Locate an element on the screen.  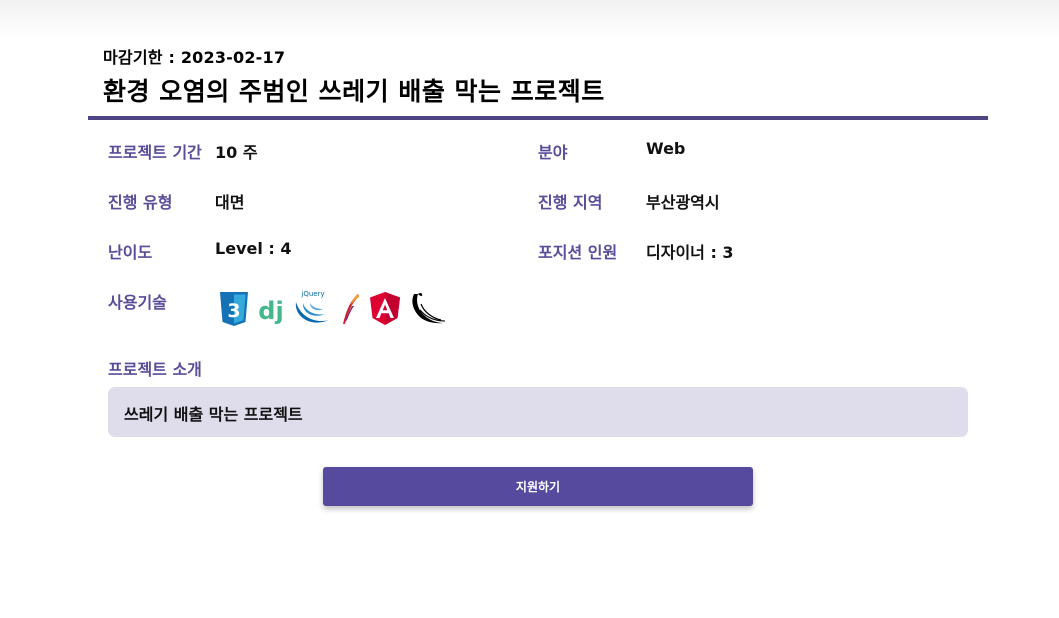
type-label: 진행 유형 is located at coordinates (140, 202).